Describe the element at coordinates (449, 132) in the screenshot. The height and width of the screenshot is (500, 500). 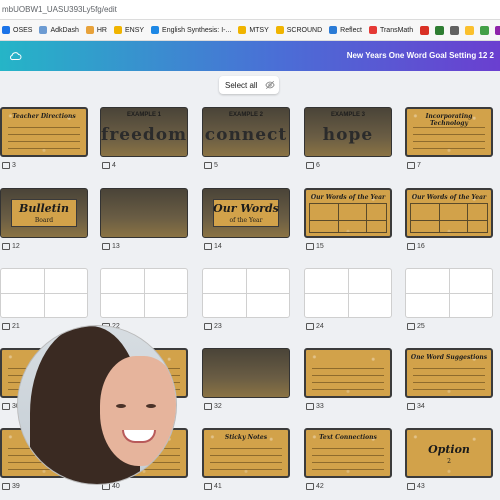
I see `slide-thumbnail: Incorporating Technology` at that location.